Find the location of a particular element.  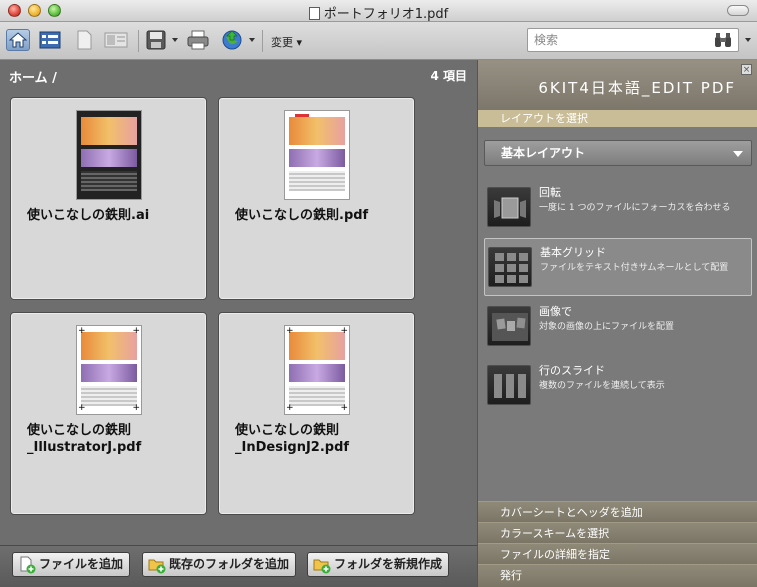

layout-select-value: 基本レイアウト is located at coordinates (543, 153).